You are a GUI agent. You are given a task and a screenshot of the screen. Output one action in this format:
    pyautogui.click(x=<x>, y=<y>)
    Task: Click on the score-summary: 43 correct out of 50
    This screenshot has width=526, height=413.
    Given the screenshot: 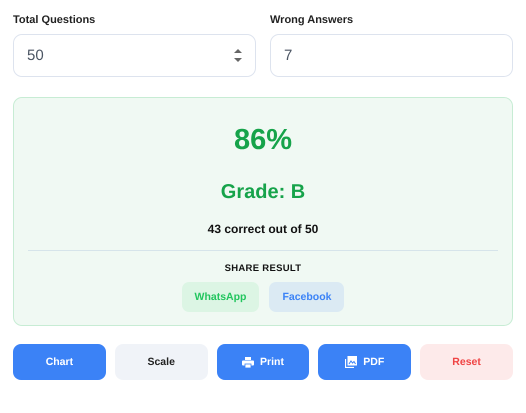 What is the action you would take?
    pyautogui.click(x=263, y=229)
    